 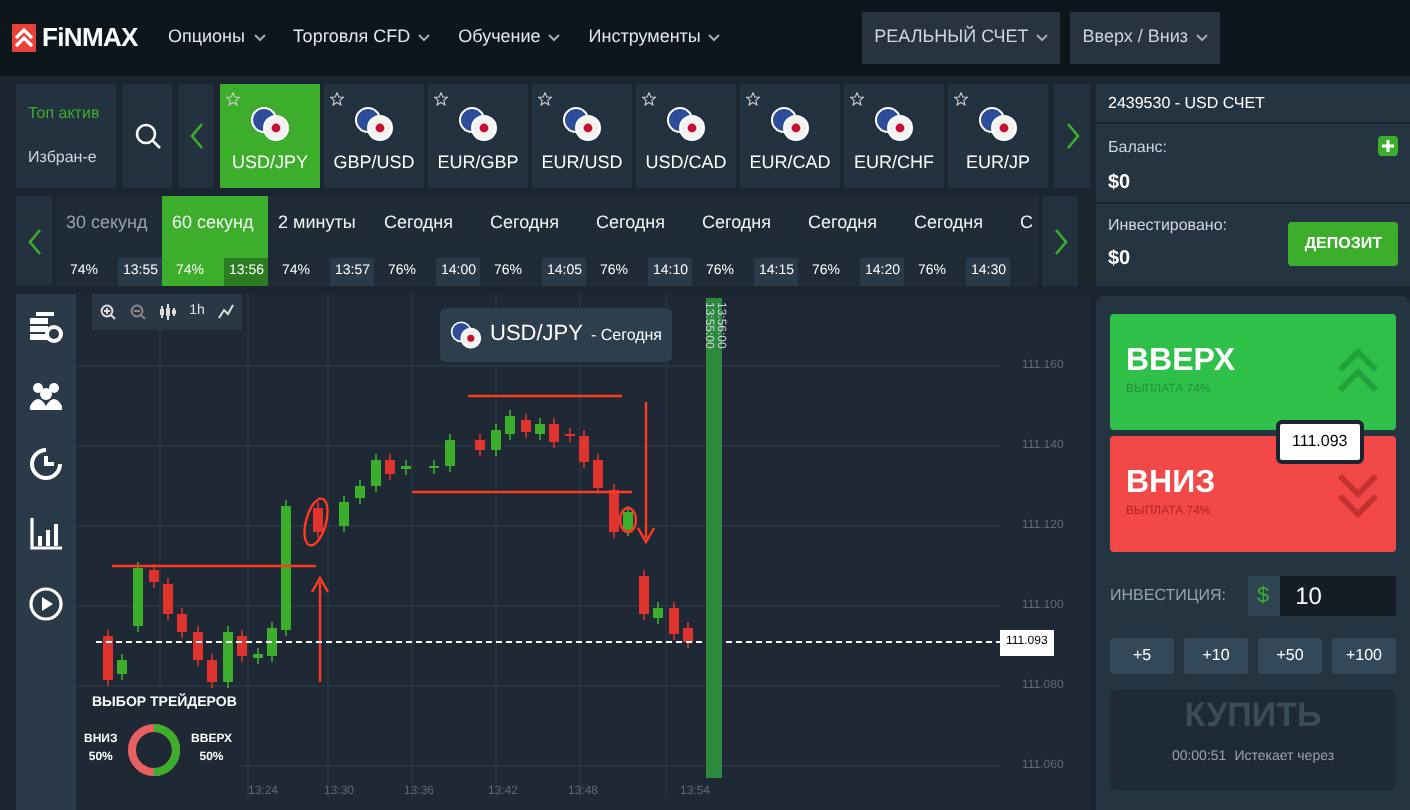 I want to click on investment-label: ИНВЕСТИЦИЯ:, so click(x=1169, y=596).